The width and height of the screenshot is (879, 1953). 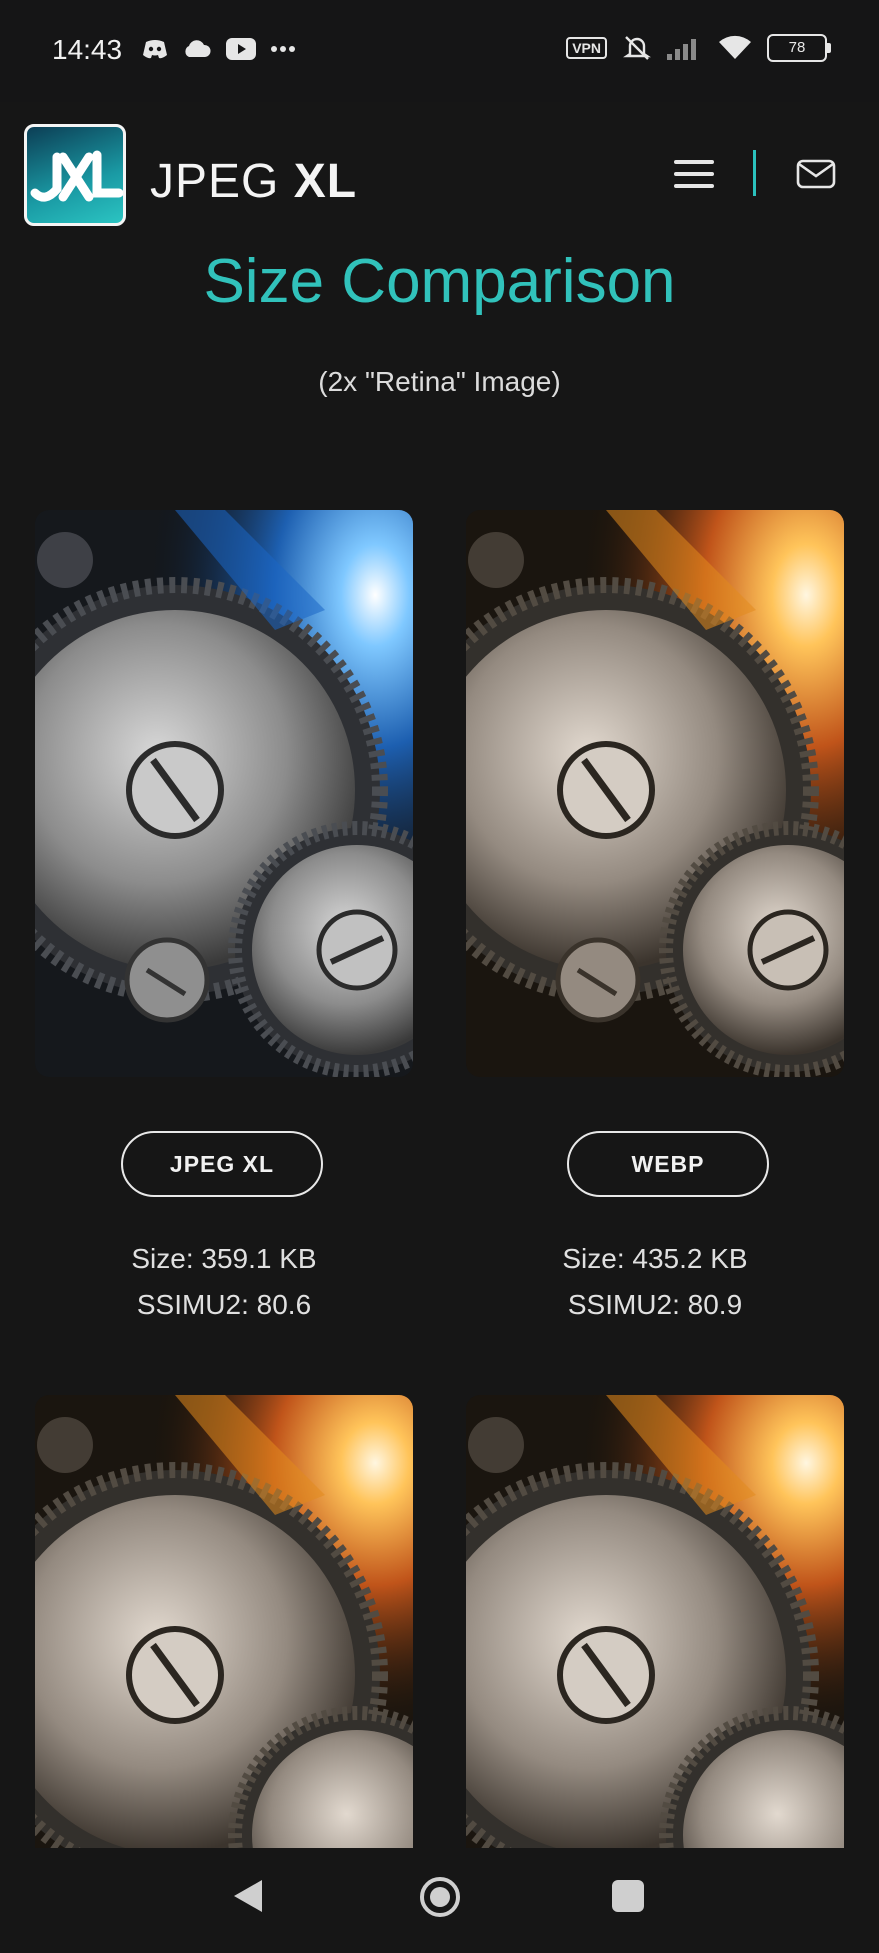 What do you see at coordinates (655, 1258) in the screenshot?
I see `size-value: Size: 435.2 KB` at bounding box center [655, 1258].